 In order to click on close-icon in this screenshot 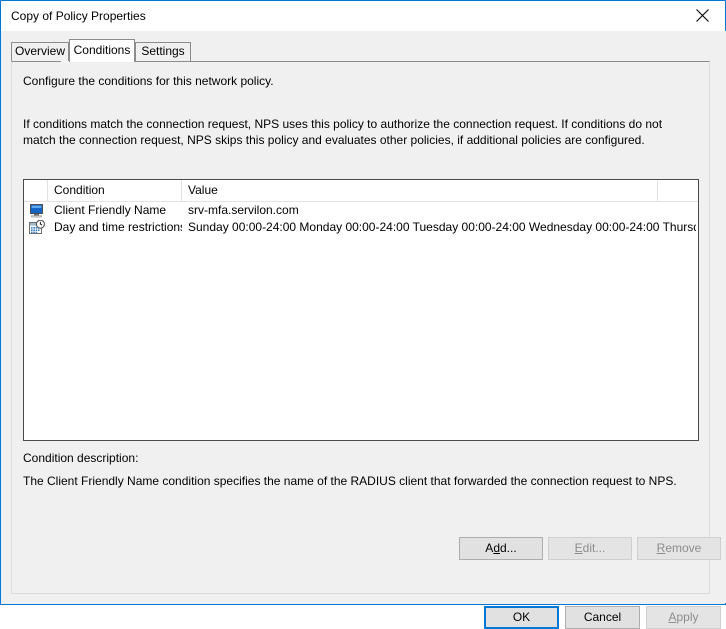, I will do `click(702, 15)`.